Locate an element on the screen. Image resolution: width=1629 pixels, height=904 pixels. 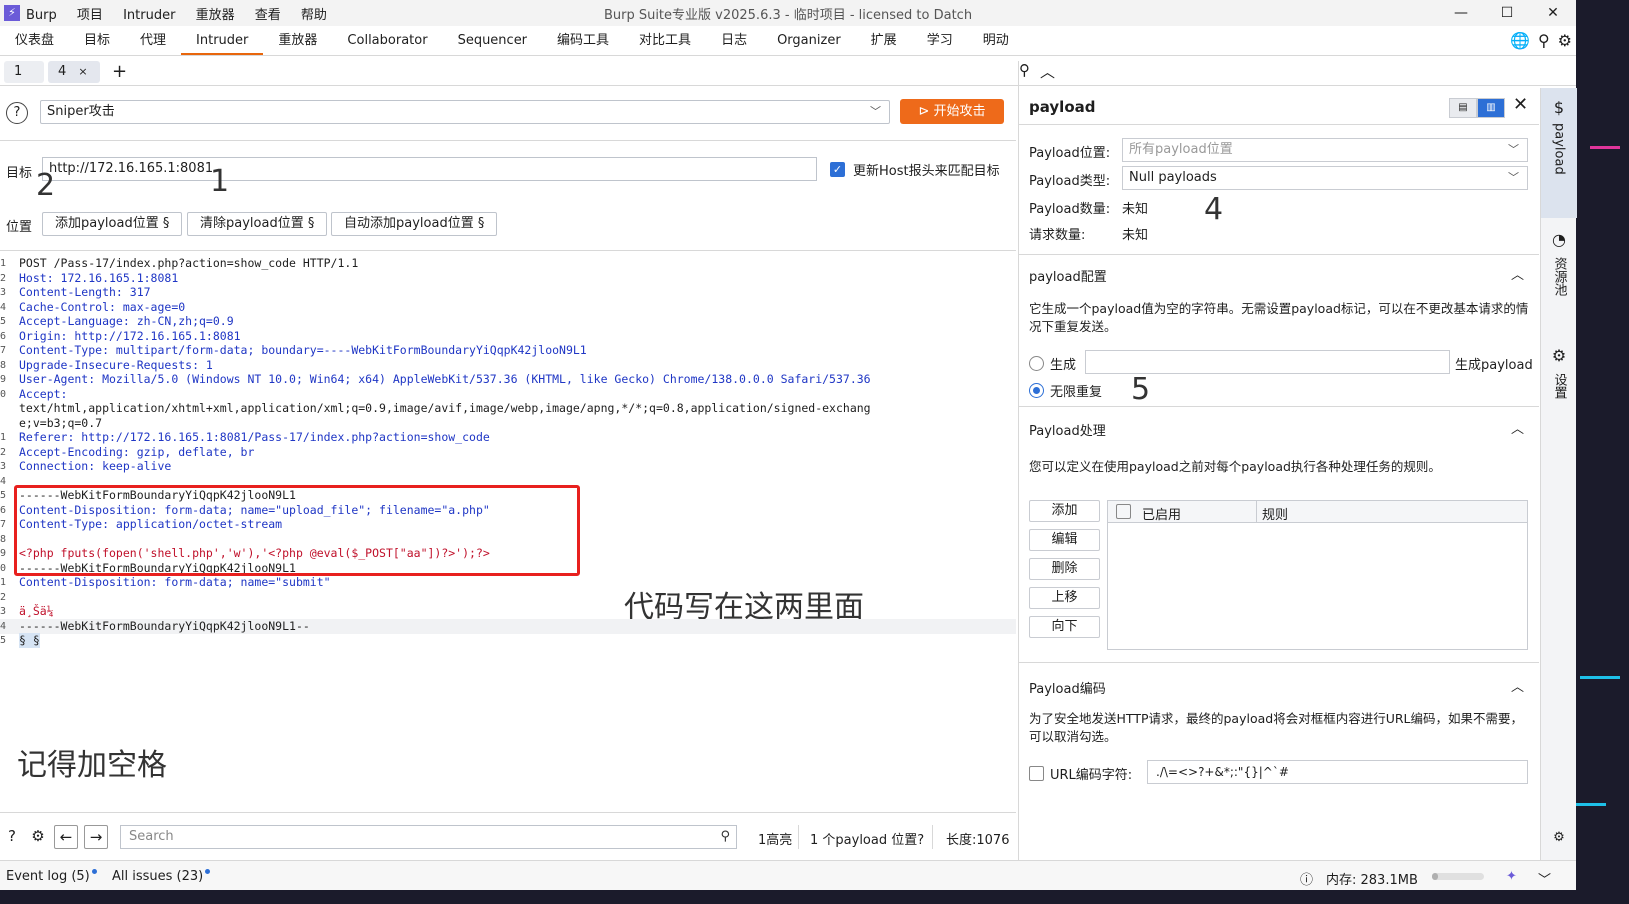
payload-type-select: Null payloads ﹀ is located at coordinates (1325, 178).